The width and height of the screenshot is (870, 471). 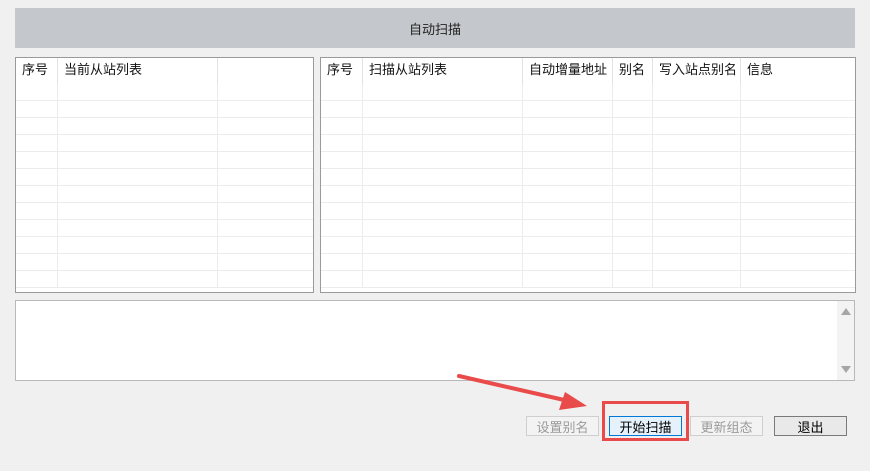 I want to click on log-vertical-scrollbar, so click(x=845, y=340).